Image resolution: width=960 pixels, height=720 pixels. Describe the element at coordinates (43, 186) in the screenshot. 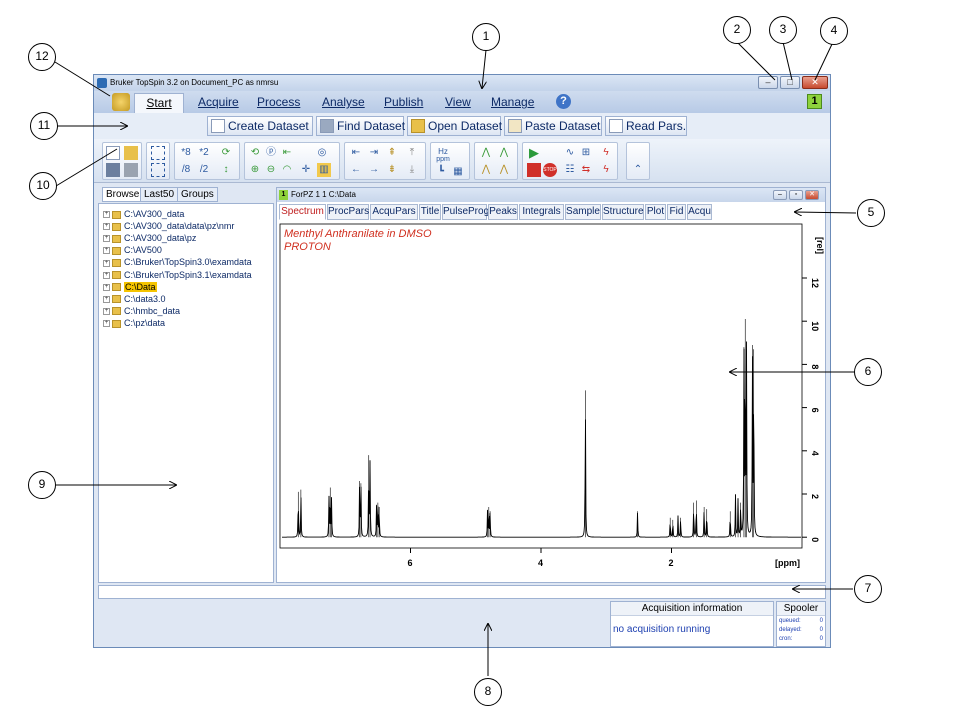

I see `callout-10: 10` at that location.